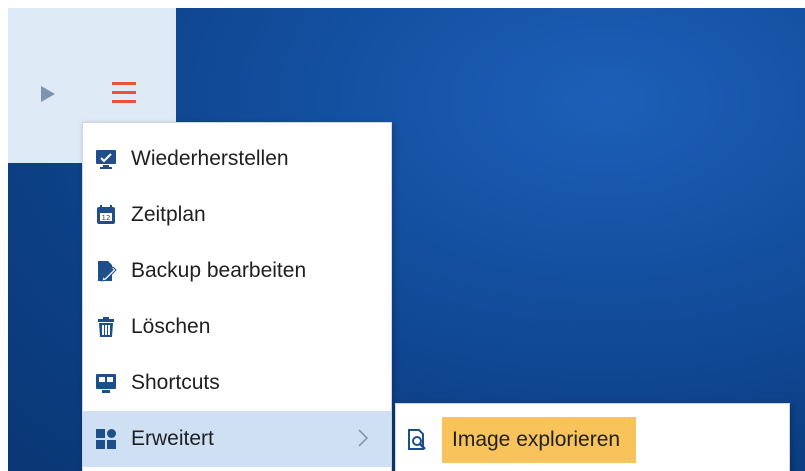  Describe the element at coordinates (237, 439) in the screenshot. I see `menu-item-erweitert: Erweitert` at that location.